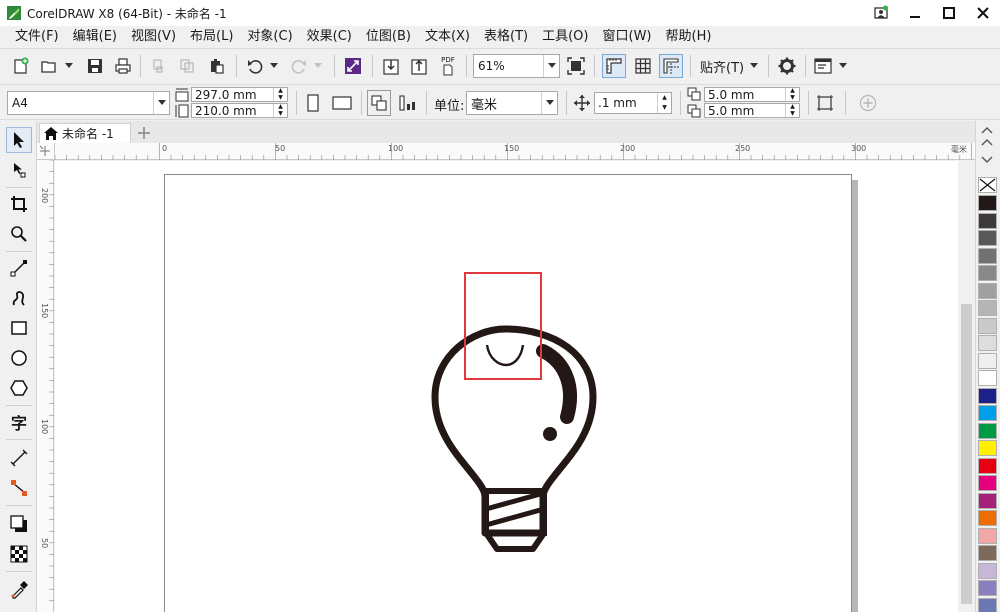 The width and height of the screenshot is (1000, 612). I want to click on vertical-ruler: 200 150 100 50, so click(45, 386).